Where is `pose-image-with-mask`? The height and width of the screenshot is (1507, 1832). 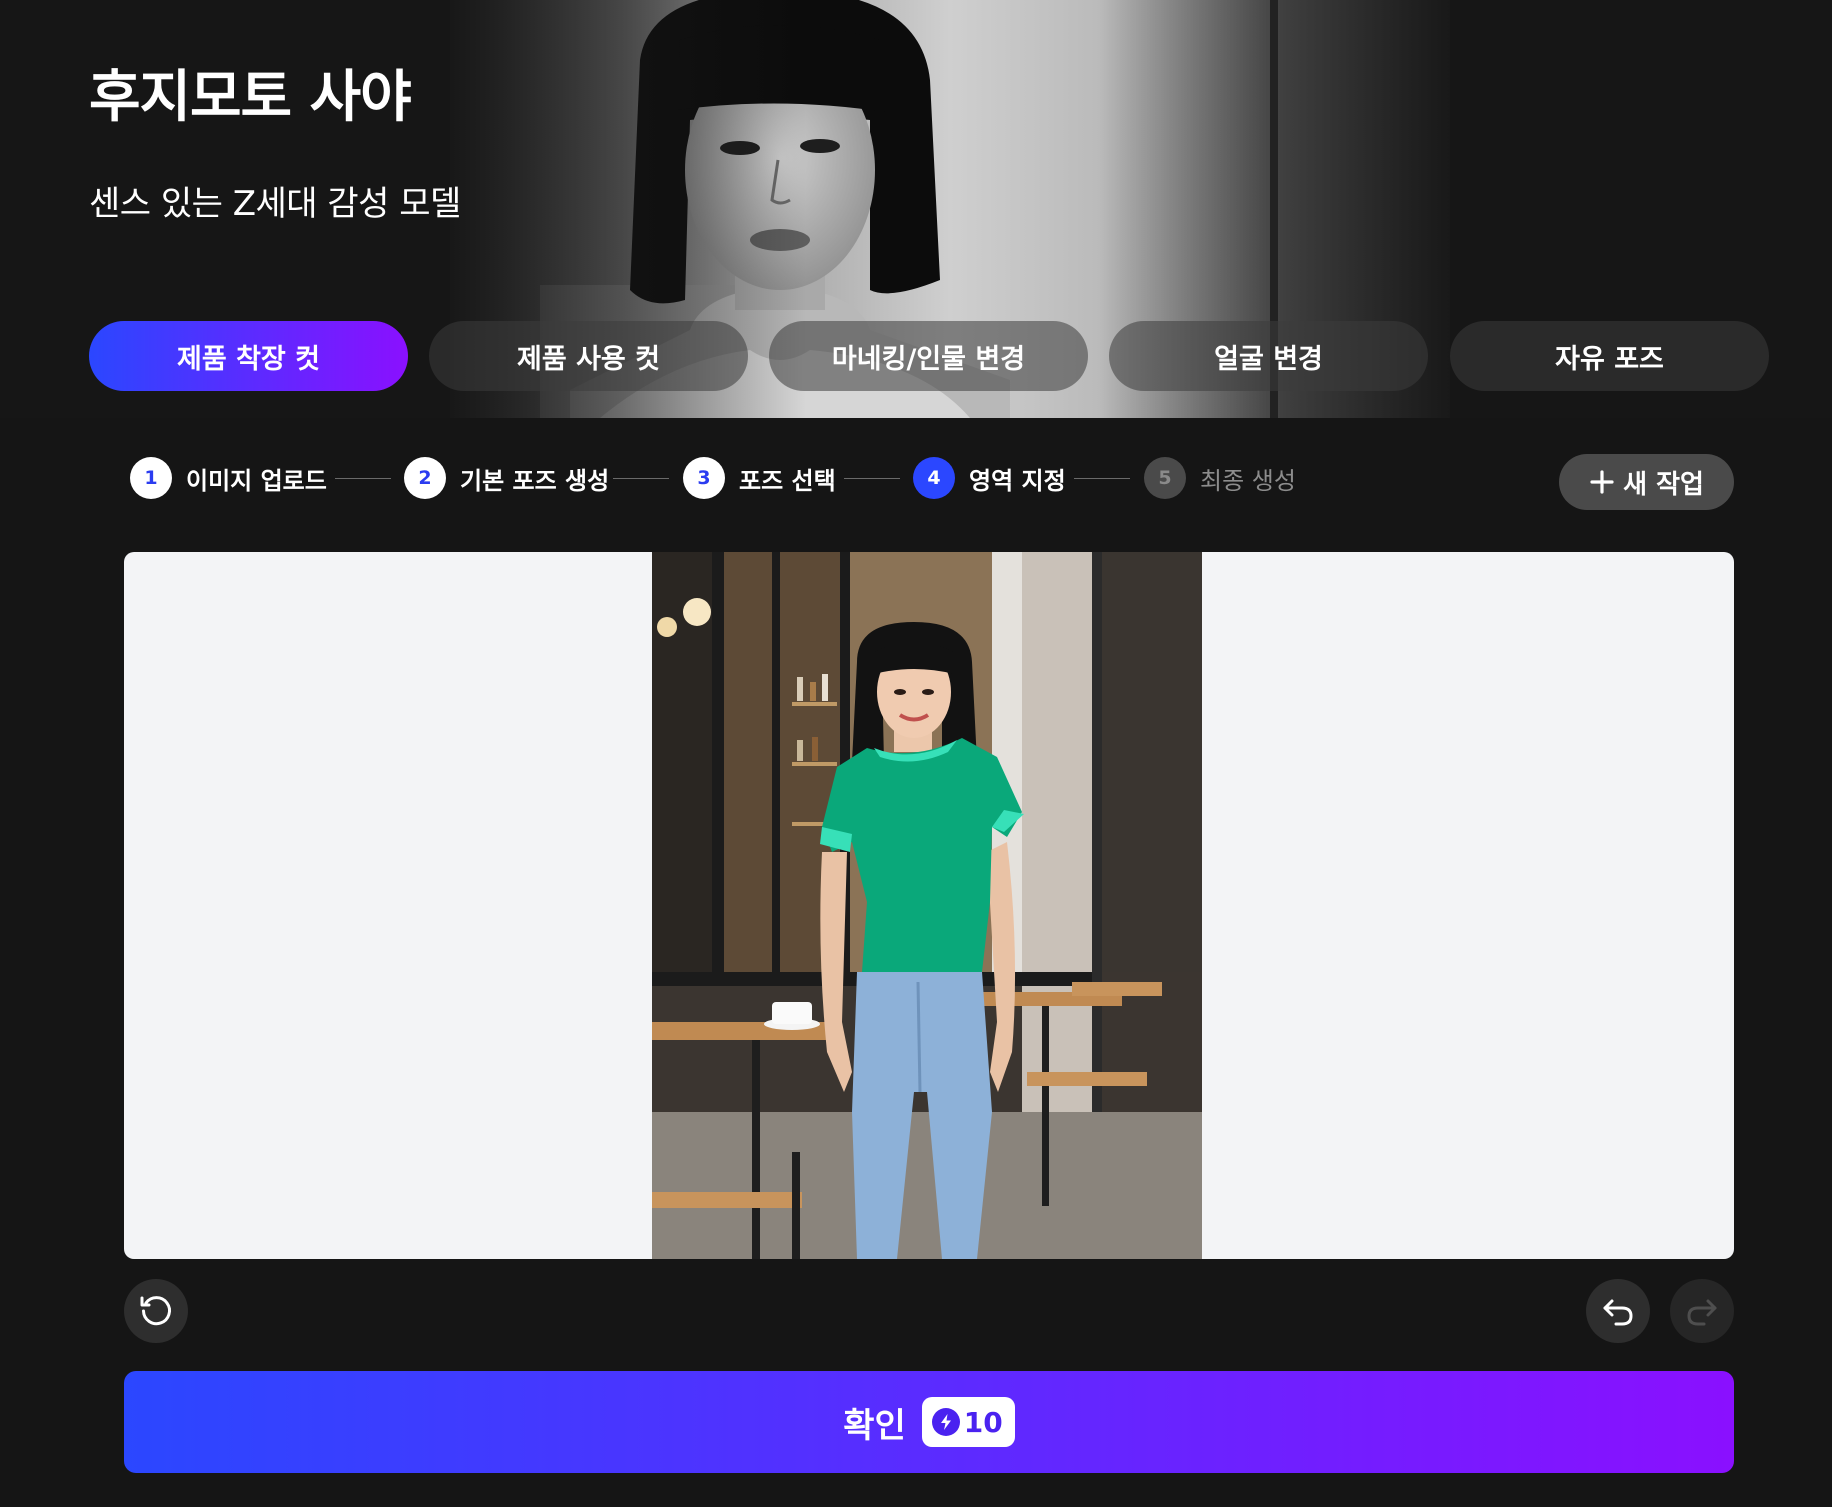 pose-image-with-mask is located at coordinates (927, 905).